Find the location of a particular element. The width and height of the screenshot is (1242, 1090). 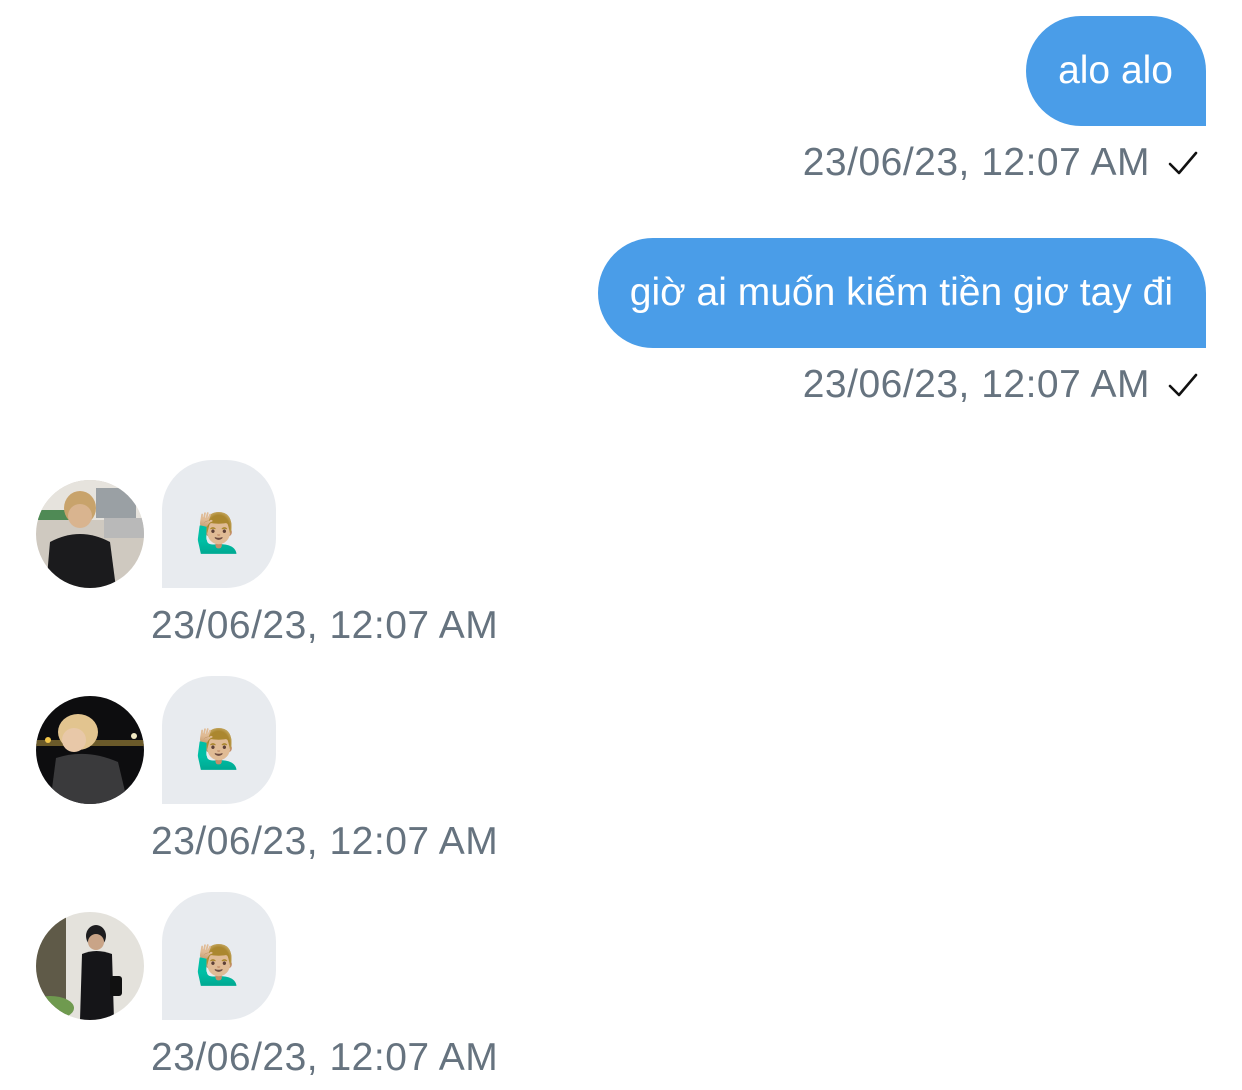

outgoing-message-bubble: giờ ai muốn kiếm tiền giơ tay đi is located at coordinates (901, 293).